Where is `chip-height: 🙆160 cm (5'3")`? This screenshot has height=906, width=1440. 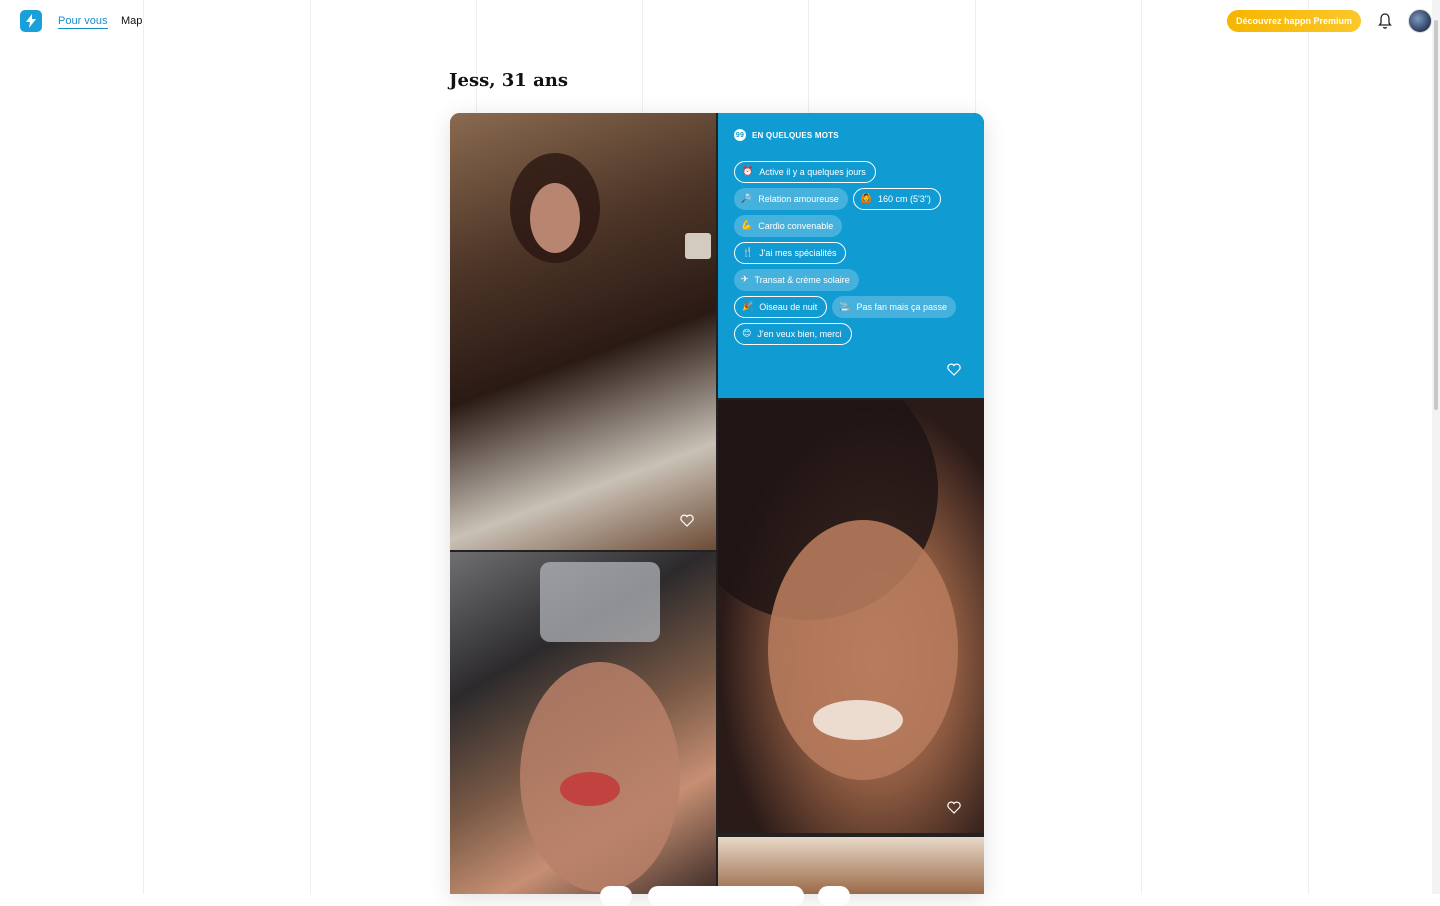
chip-height: 🙆160 cm (5'3") is located at coordinates (897, 199).